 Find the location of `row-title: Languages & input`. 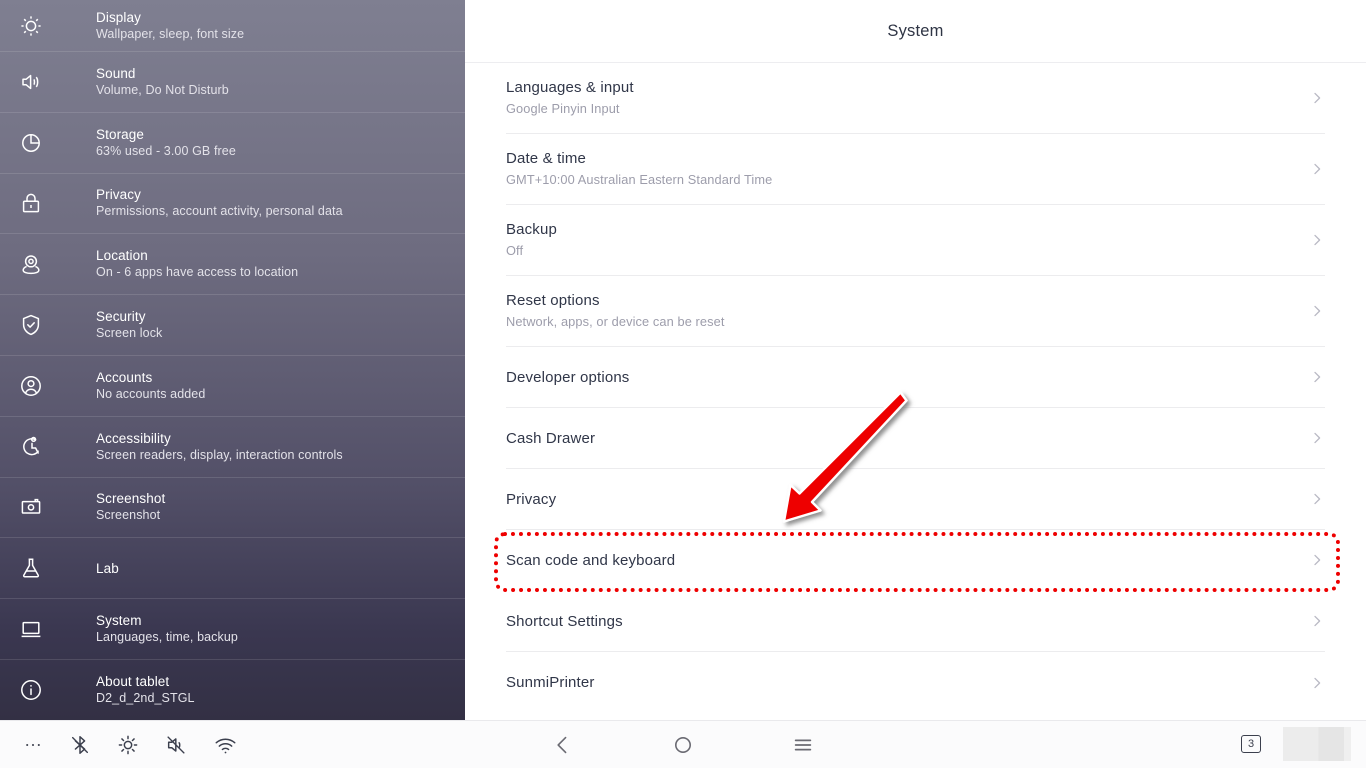

row-title: Languages & input is located at coordinates (570, 87).